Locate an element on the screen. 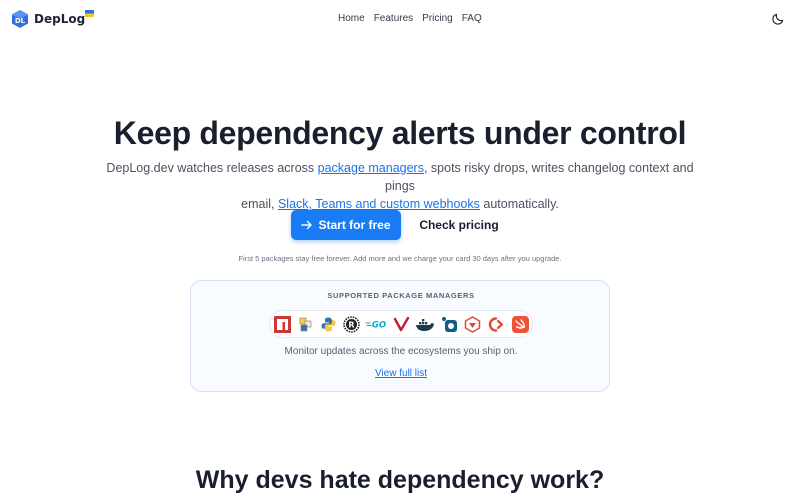 This screenshot has height=500, width=800. maven-icon is located at coordinates (401, 324).